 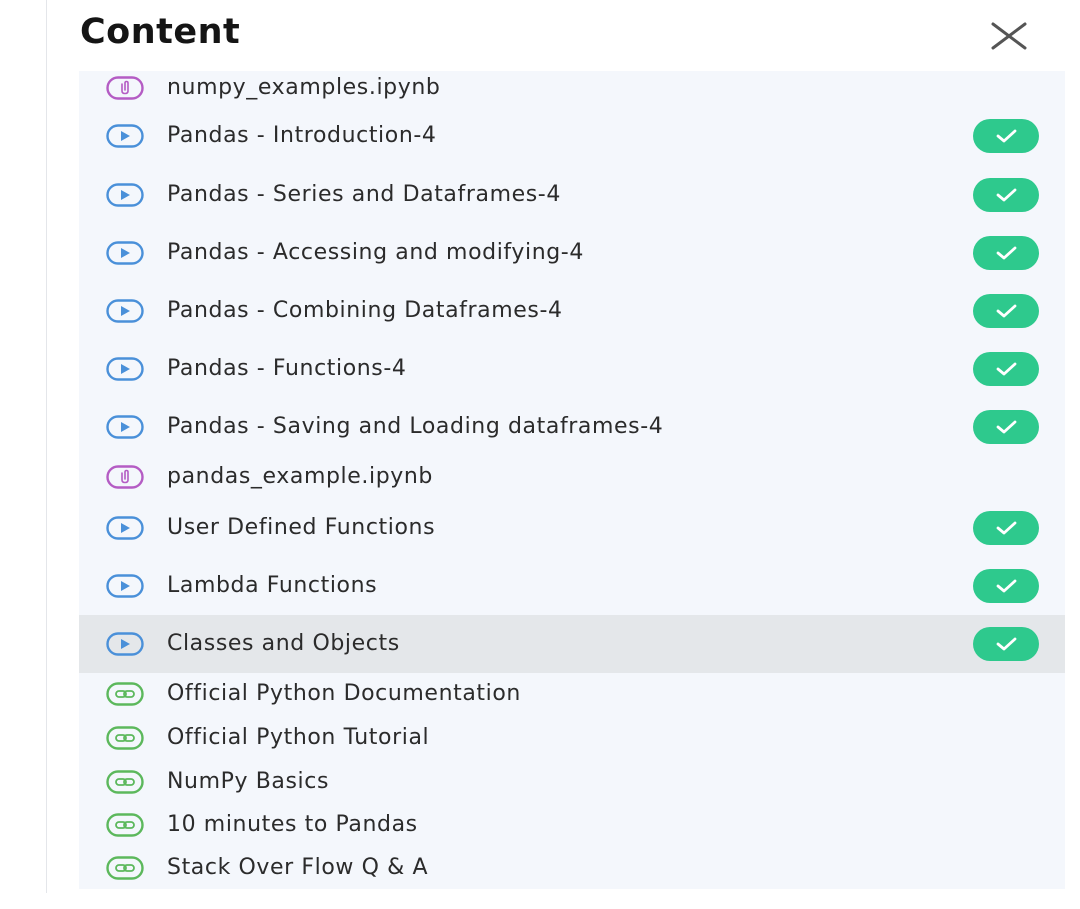 What do you see at coordinates (572, 825) in the screenshot?
I see `list-item: 10 minutes to Pandas` at bounding box center [572, 825].